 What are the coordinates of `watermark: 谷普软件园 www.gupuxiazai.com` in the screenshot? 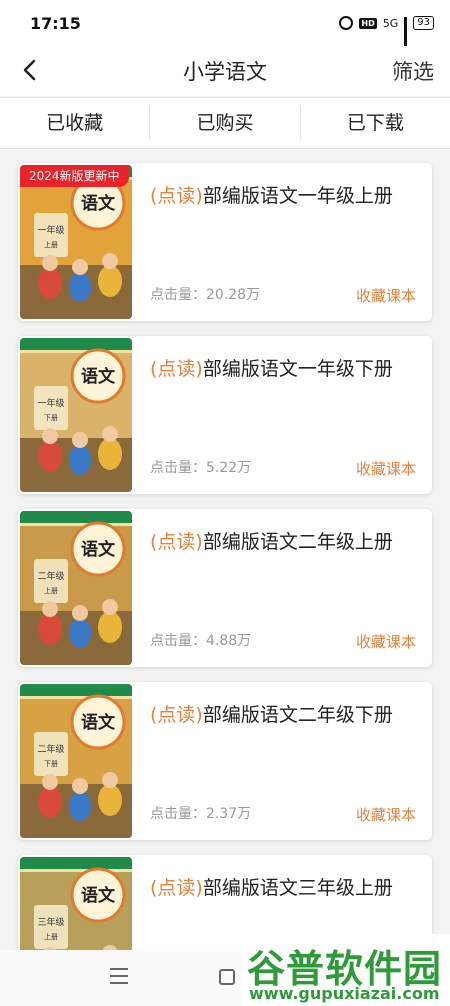 It's located at (346, 970).